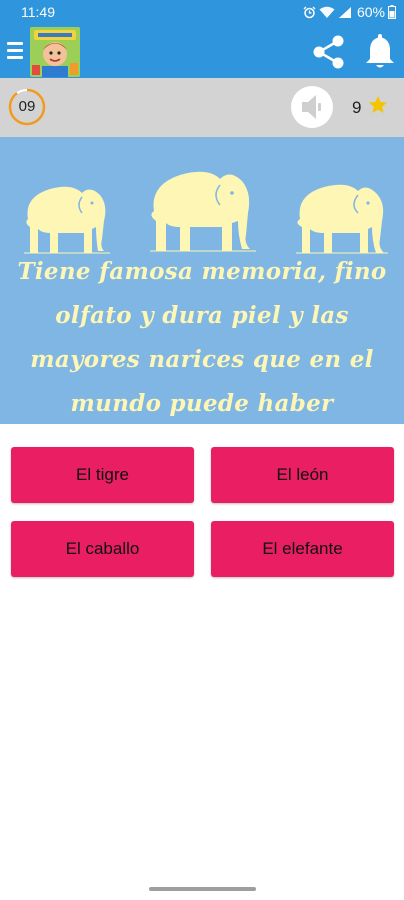 This screenshot has width=404, height=900. I want to click on answer-button-3: El caballo, so click(102, 549).